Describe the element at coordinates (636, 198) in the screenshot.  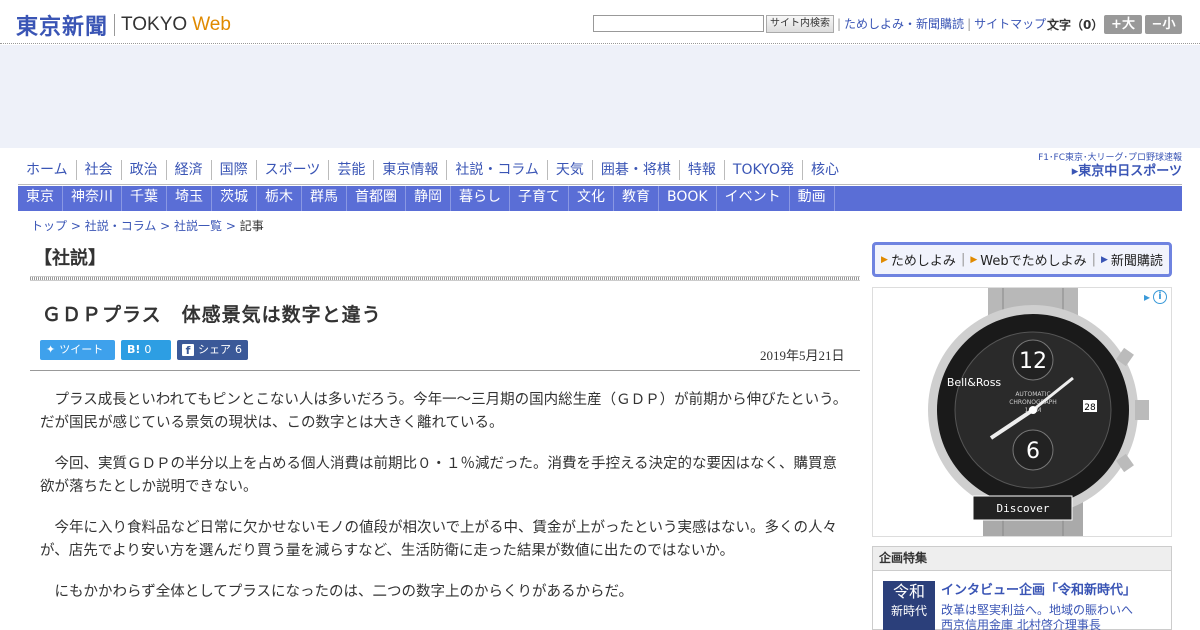
I see `region-nav-item: 教育` at that location.